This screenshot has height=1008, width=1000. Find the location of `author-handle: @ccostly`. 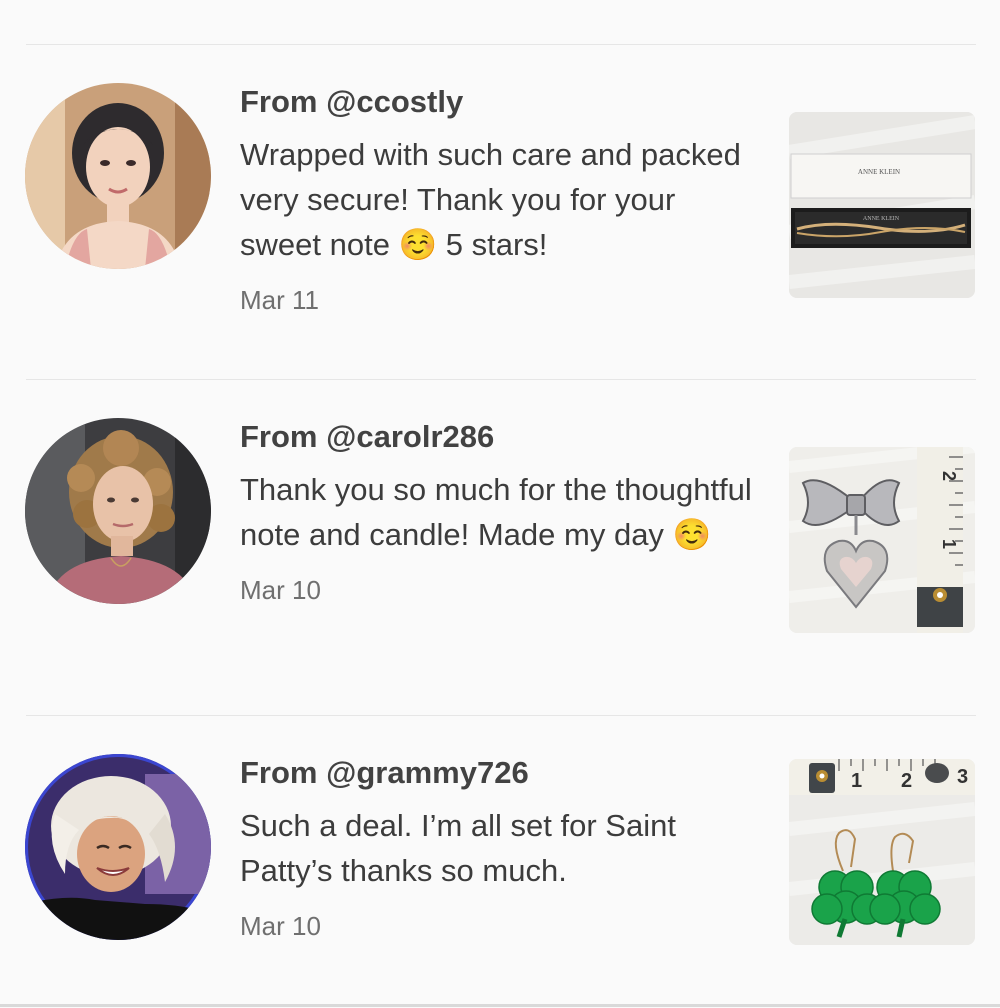

author-handle: @ccostly is located at coordinates (394, 101).